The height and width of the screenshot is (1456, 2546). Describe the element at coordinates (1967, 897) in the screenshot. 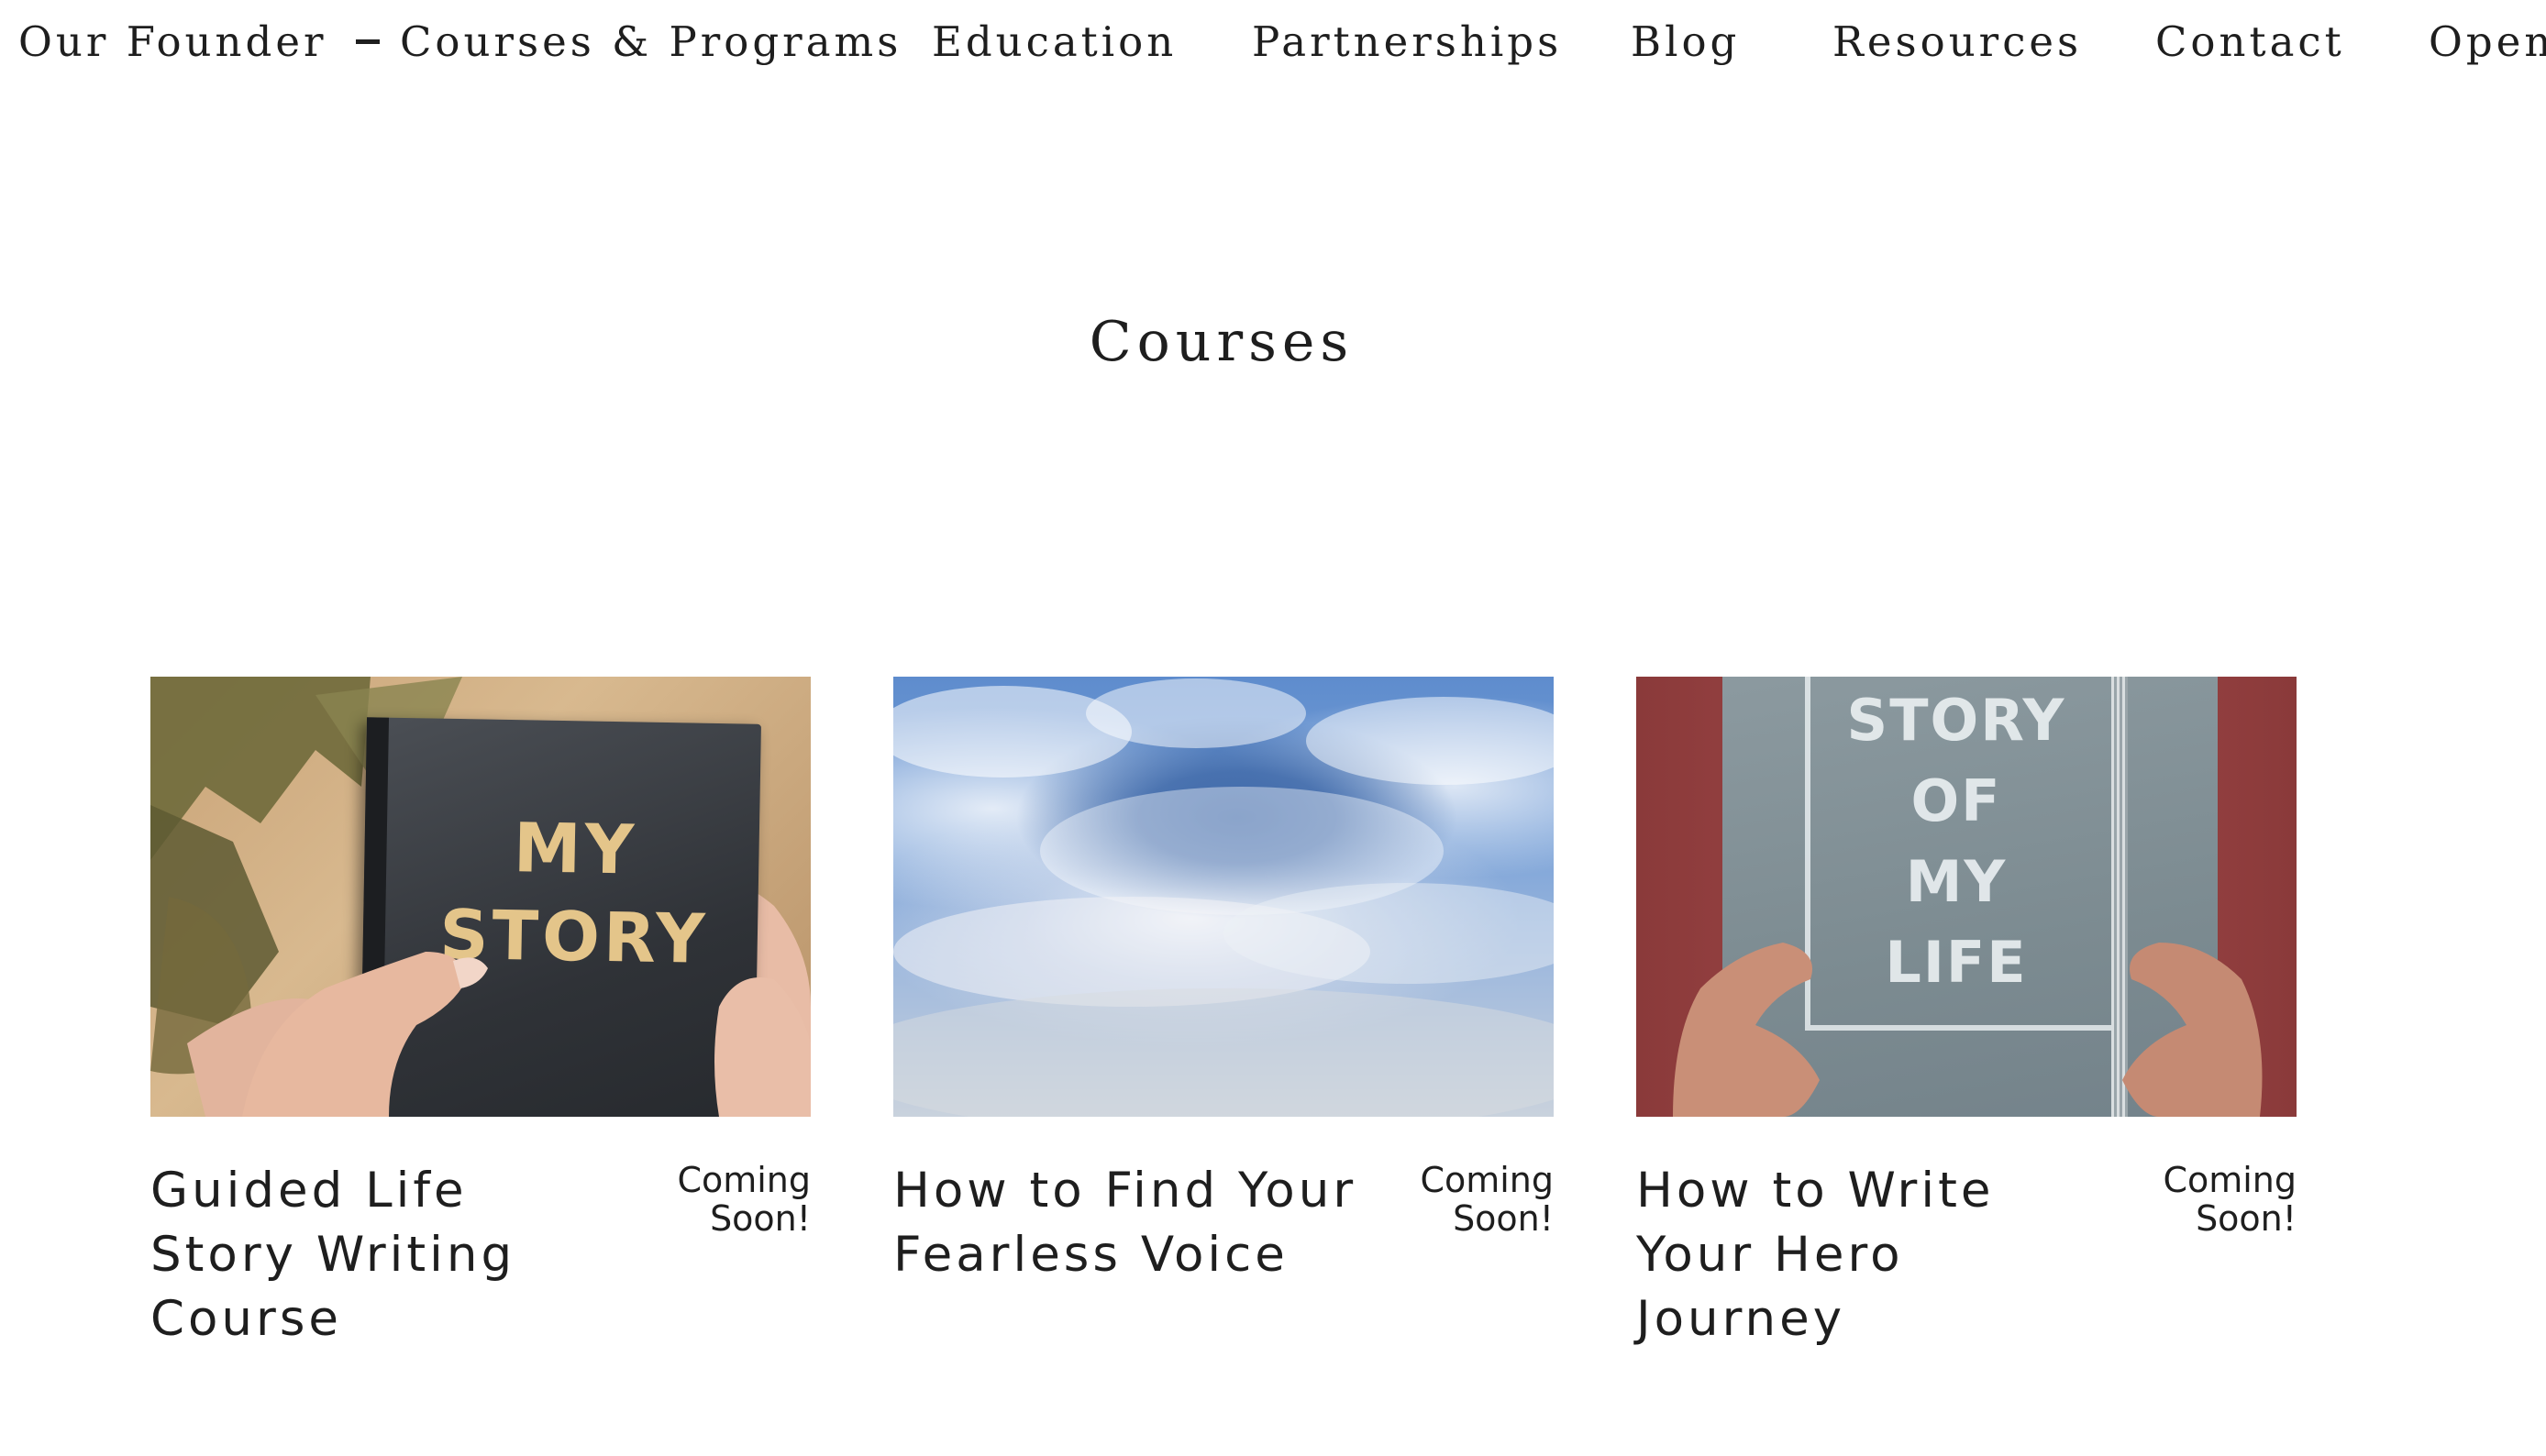

I see `course-image-story-of-my-life: STORY OF MY LIFE` at that location.